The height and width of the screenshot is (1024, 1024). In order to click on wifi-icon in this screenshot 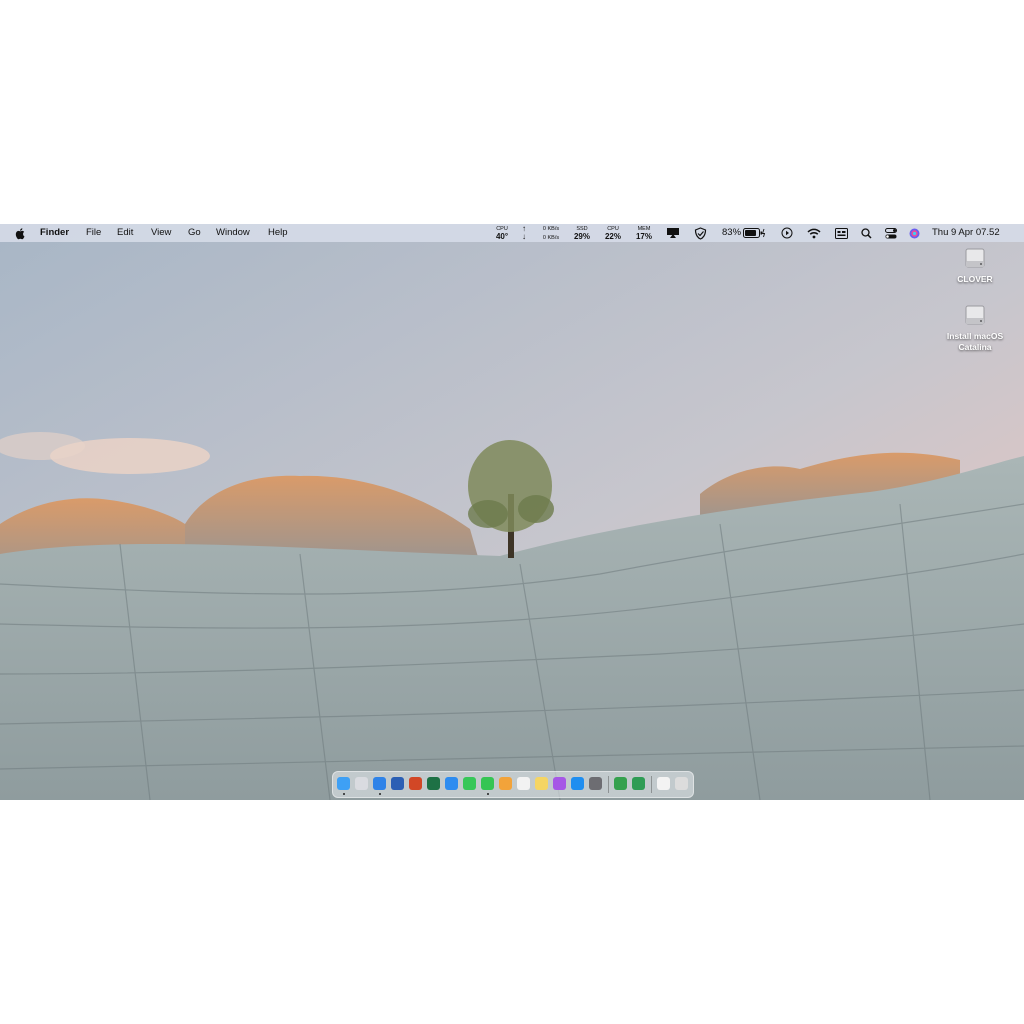, I will do `click(814, 233)`.